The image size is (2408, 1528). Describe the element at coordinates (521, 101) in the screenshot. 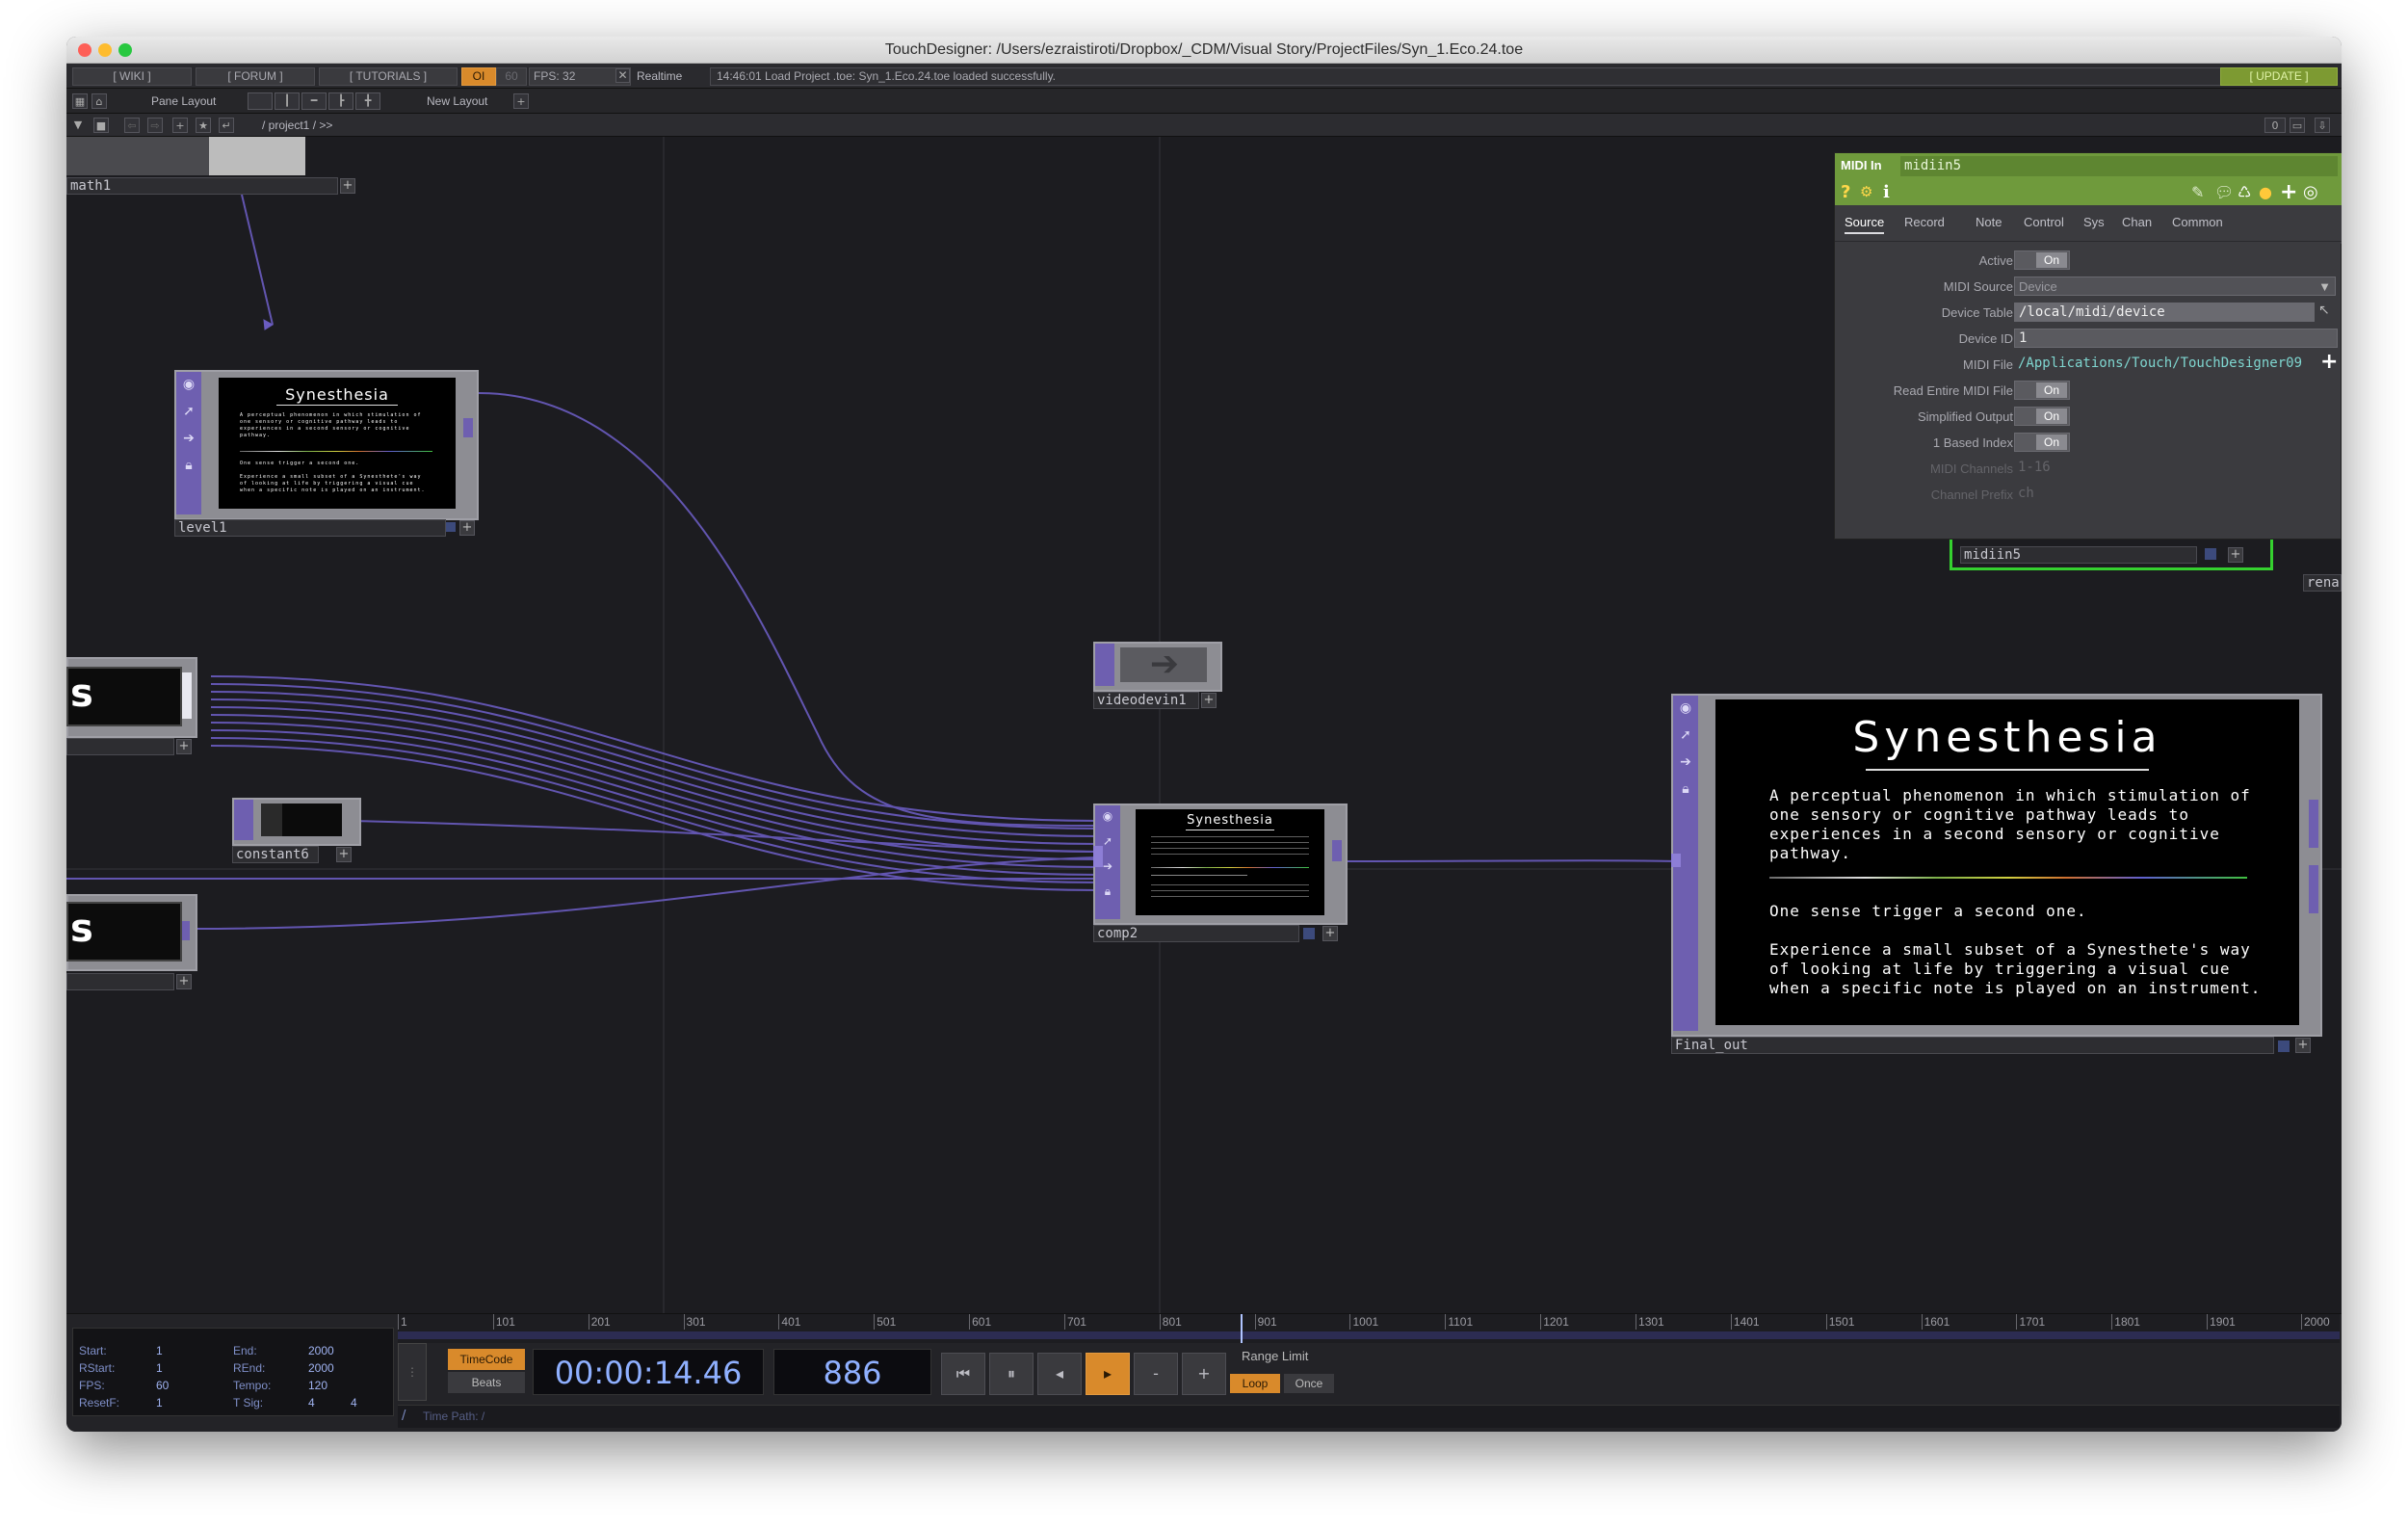

I see `add-layout-button: +` at that location.